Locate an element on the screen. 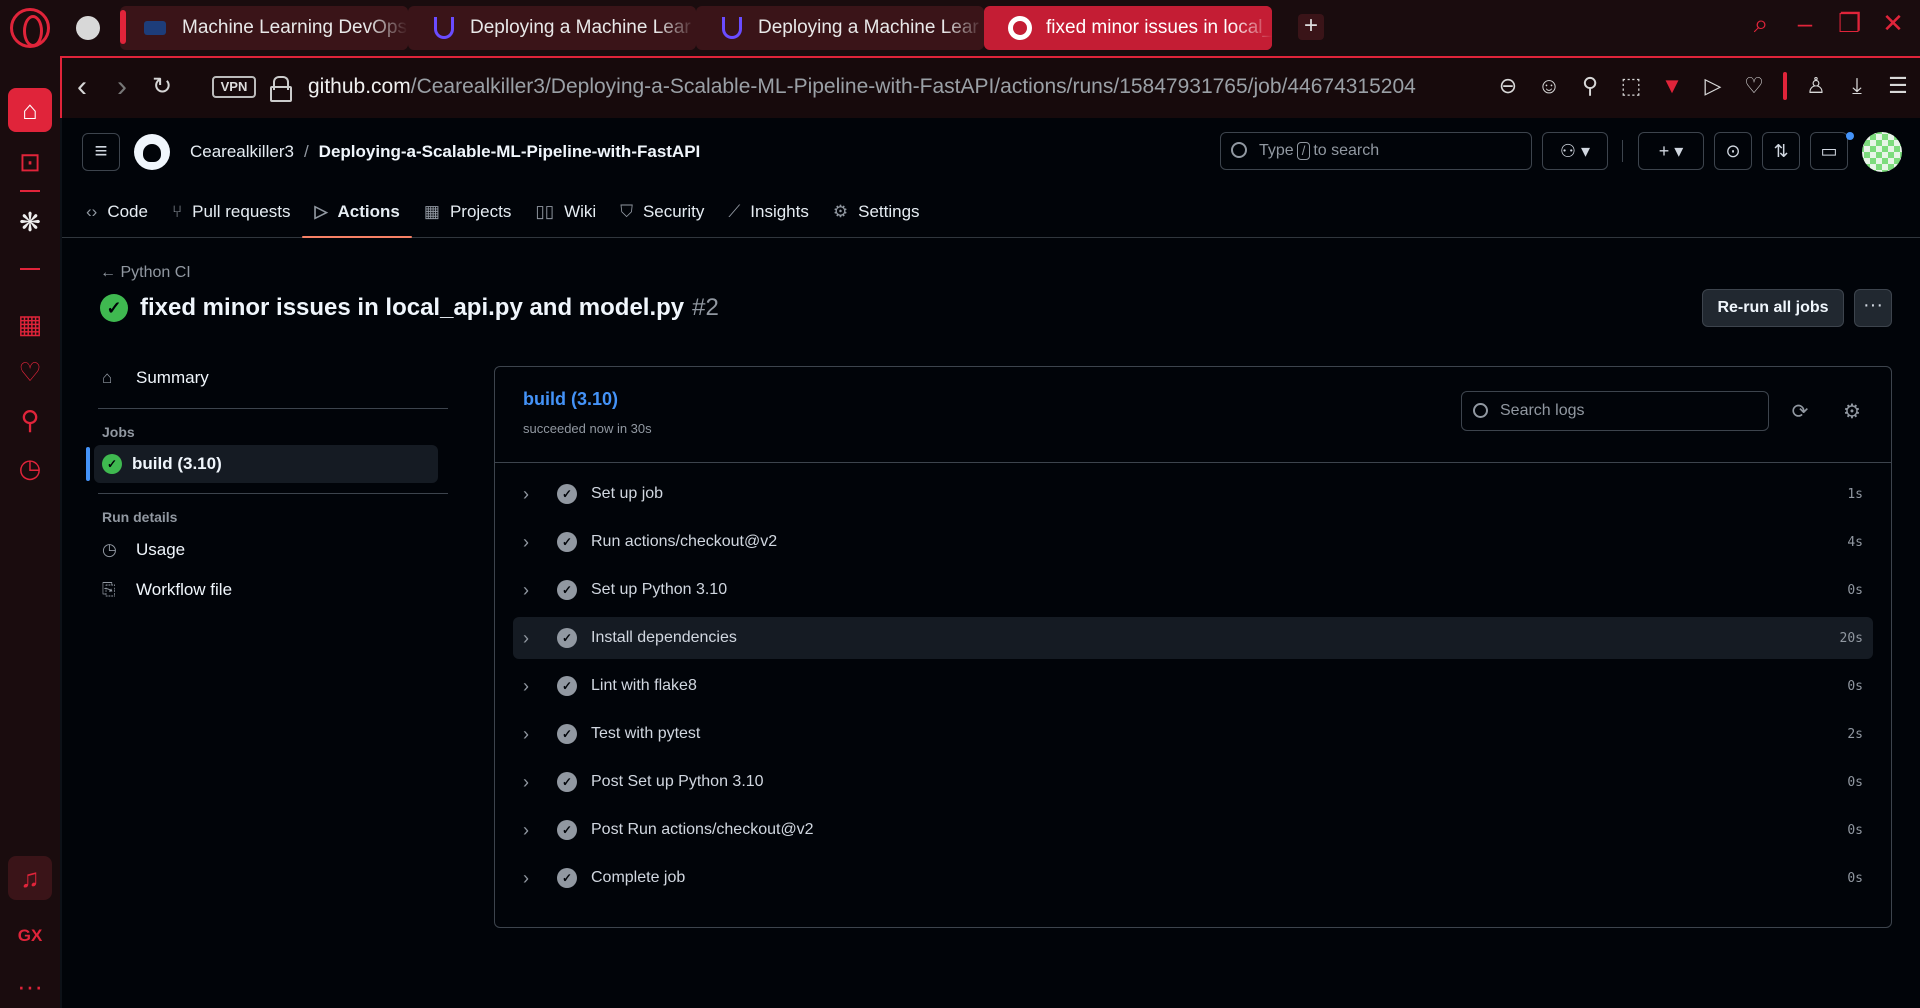 Image resolution: width=1920 pixels, height=1008 pixels. home-icon: ⌂ is located at coordinates (30, 110).